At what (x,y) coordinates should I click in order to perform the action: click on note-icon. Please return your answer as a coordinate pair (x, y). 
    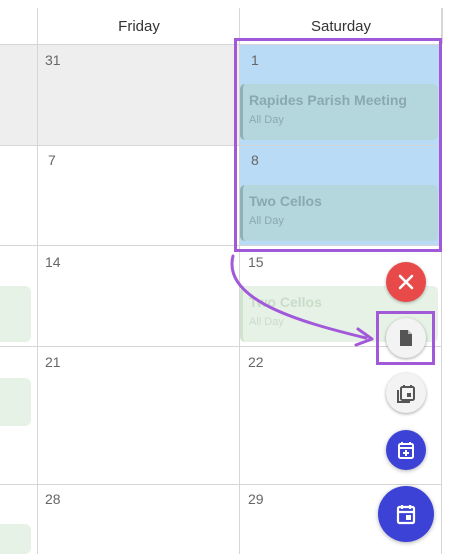
    Looking at the image, I should click on (406, 338).